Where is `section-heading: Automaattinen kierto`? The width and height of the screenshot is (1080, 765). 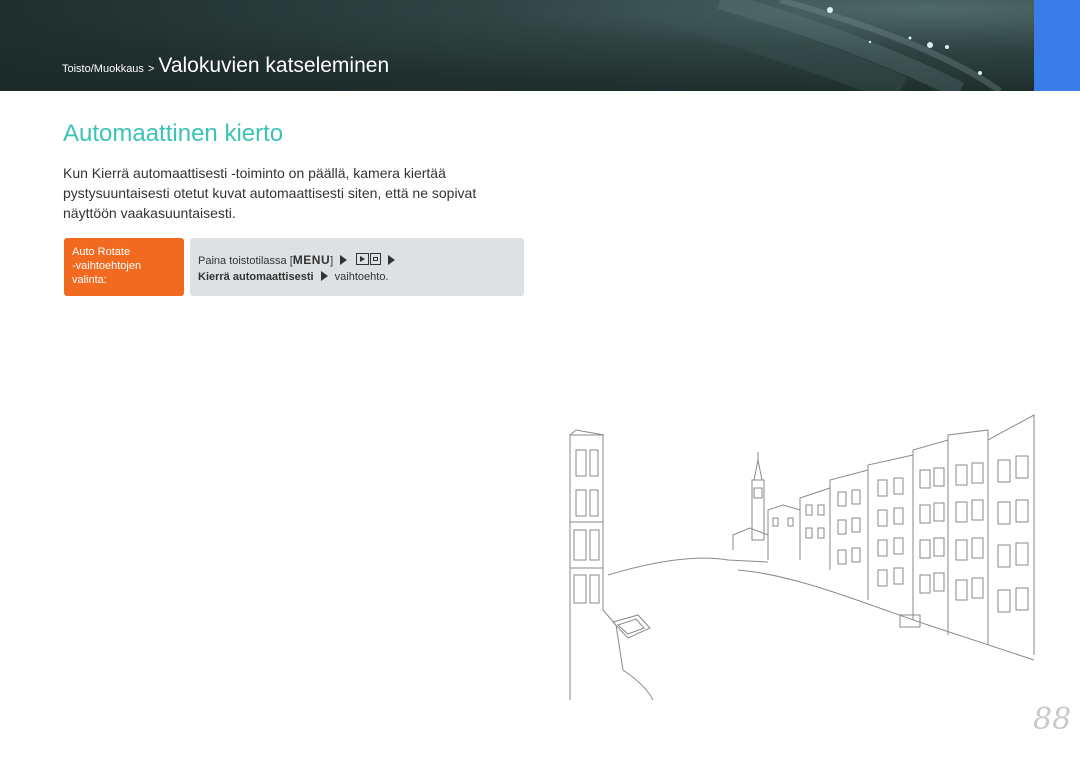
section-heading: Automaattinen kierto is located at coordinates (173, 133).